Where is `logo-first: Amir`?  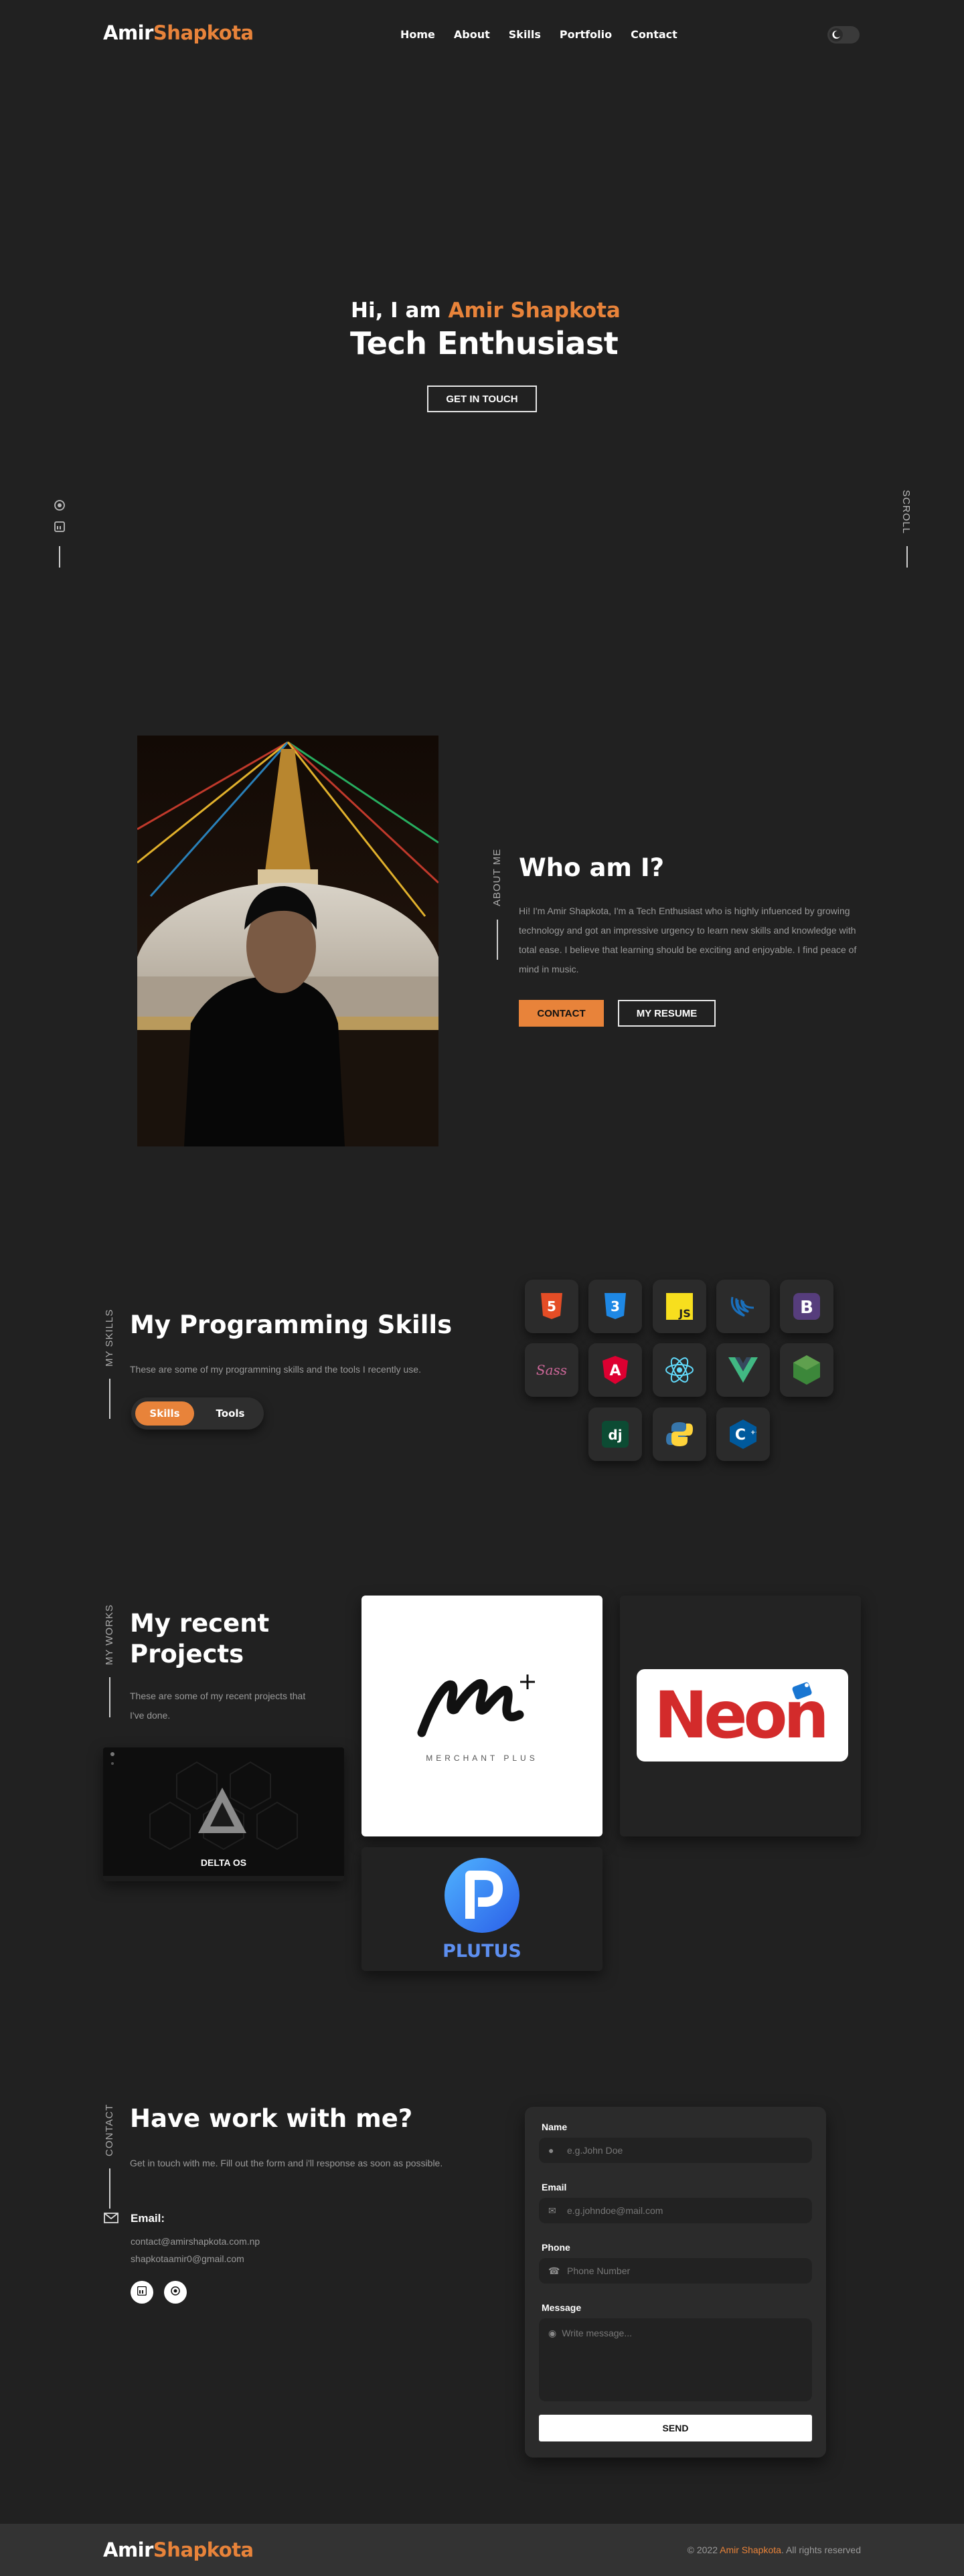
logo-first: Amir is located at coordinates (128, 32).